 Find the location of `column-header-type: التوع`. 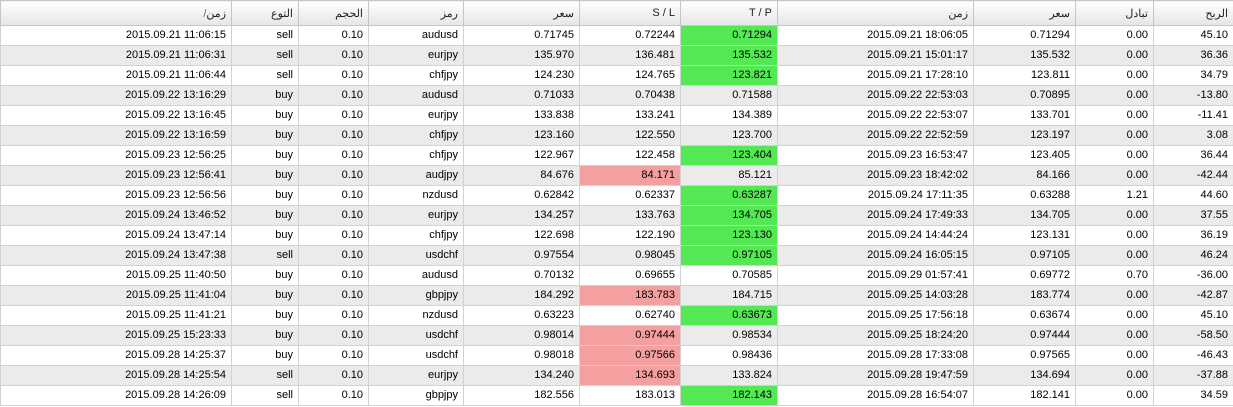

column-header-type: التوع is located at coordinates (265, 13).